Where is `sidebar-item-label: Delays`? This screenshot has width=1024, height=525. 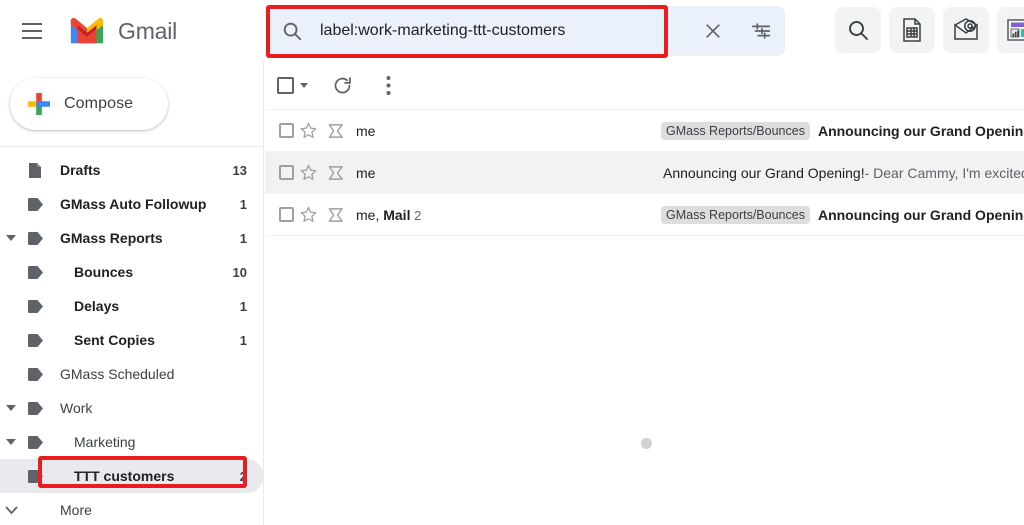 sidebar-item-label: Delays is located at coordinates (97, 306).